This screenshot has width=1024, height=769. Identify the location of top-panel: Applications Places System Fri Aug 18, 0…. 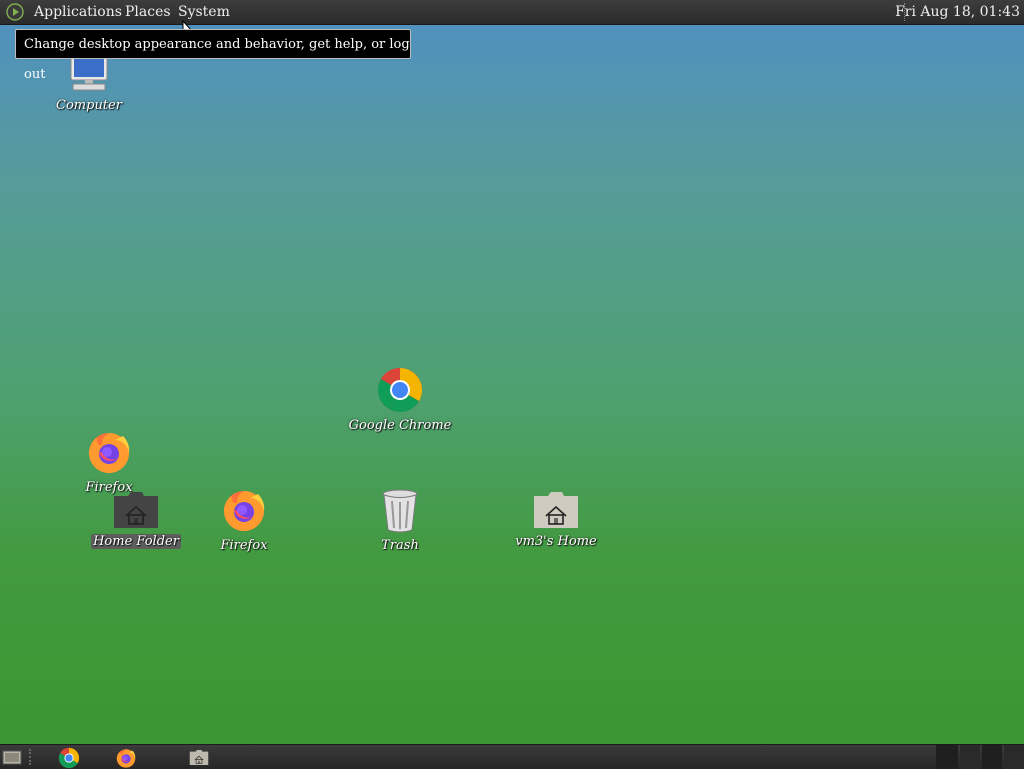
(512, 12).